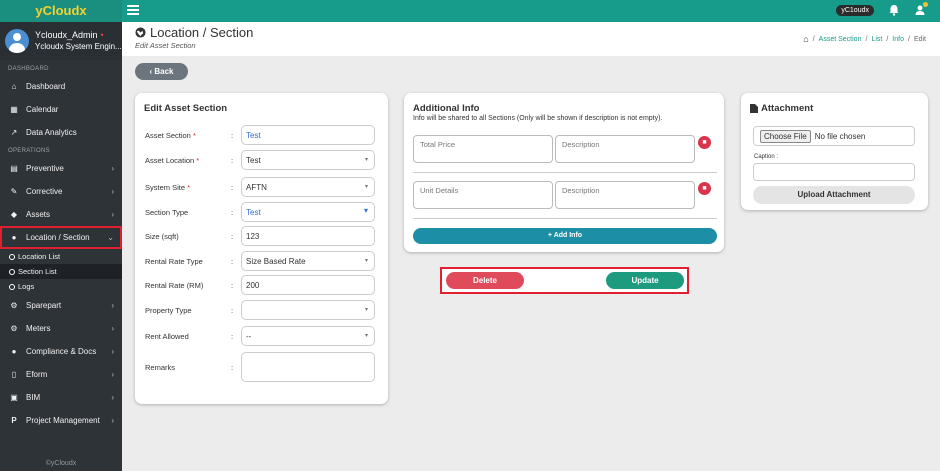 This screenshot has height=471, width=940. I want to click on sidebar-item-corrective: ✎ Corrective ›, so click(61, 191).